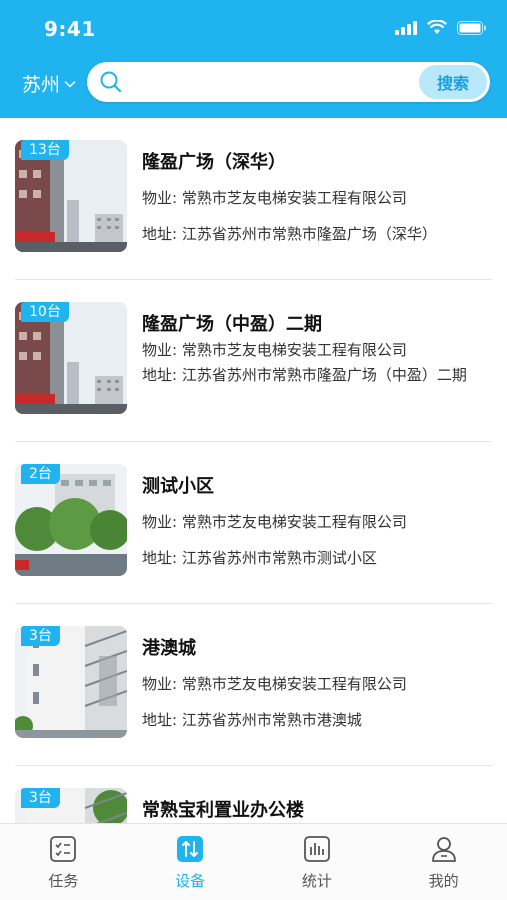  Describe the element at coordinates (443, 881) in the screenshot. I see `tab-label: 我的` at that location.